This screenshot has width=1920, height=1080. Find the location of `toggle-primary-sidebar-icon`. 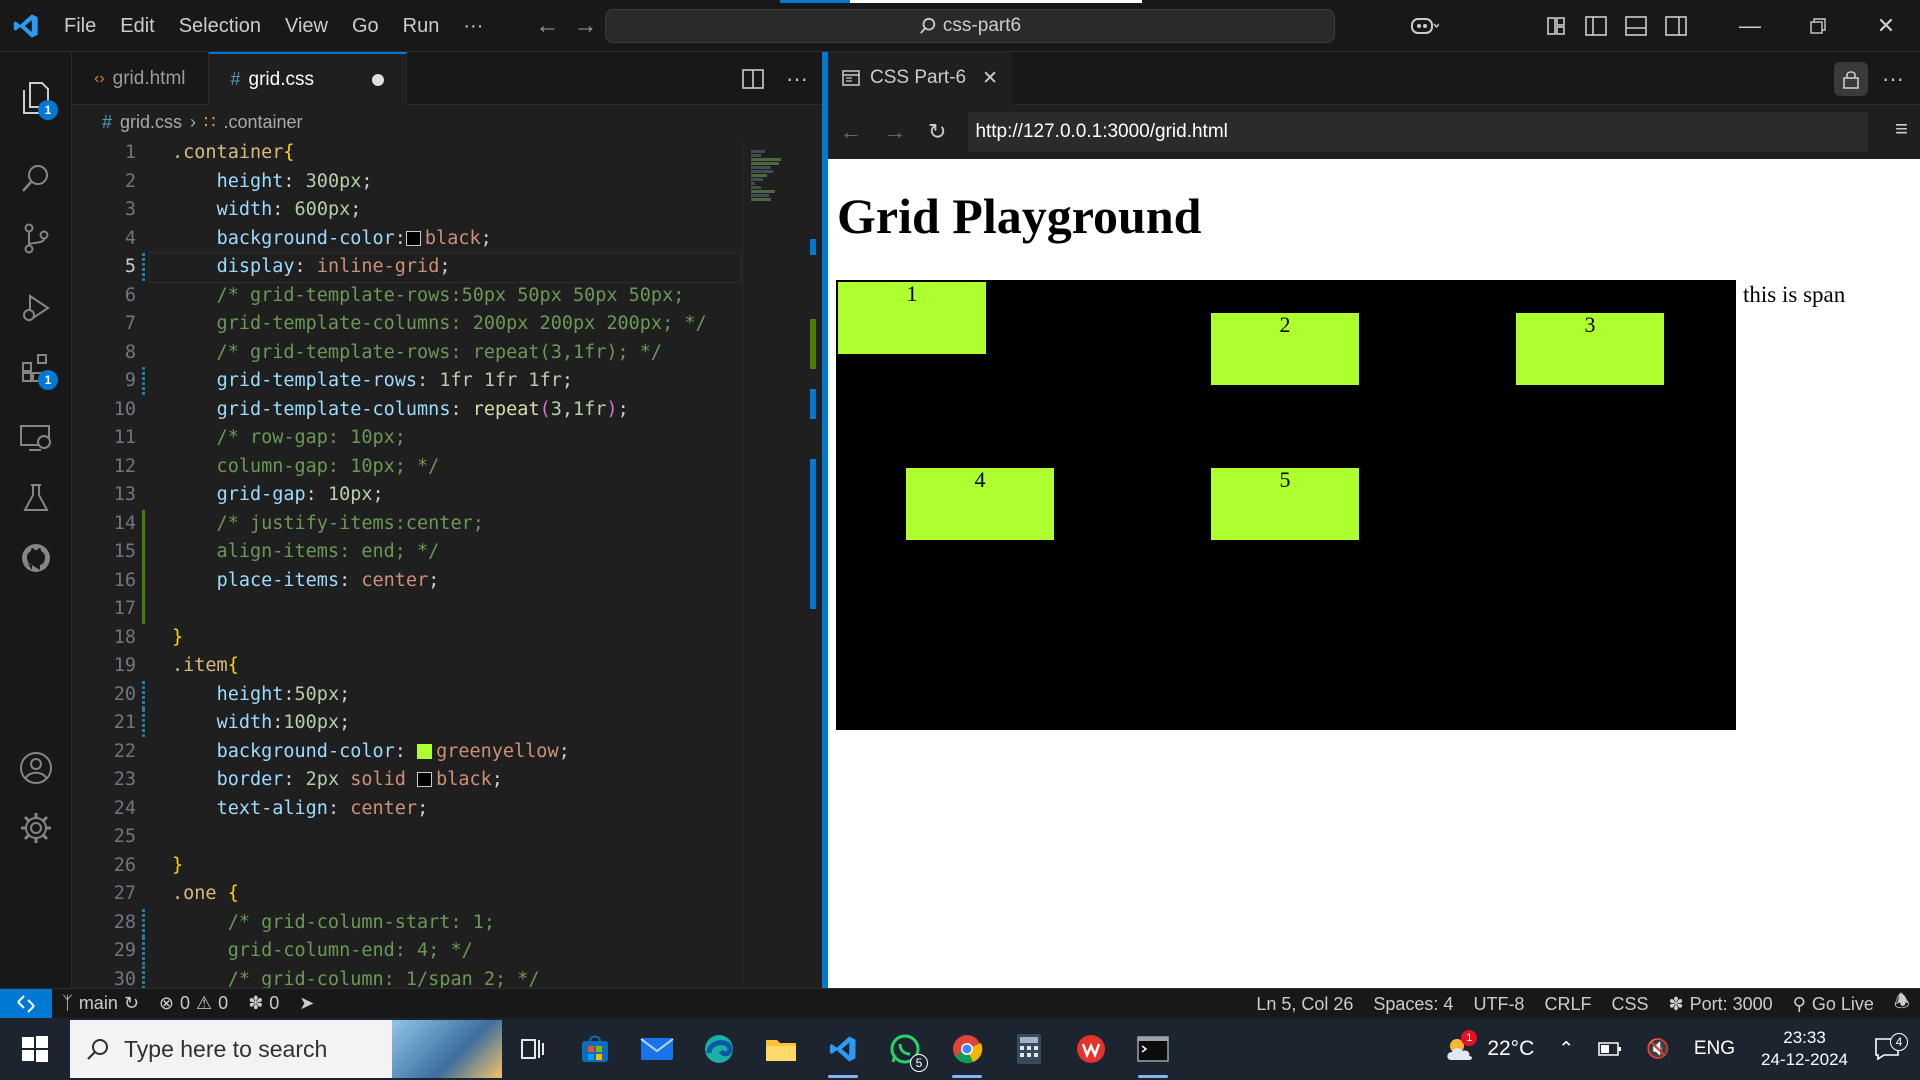

toggle-primary-sidebar-icon is located at coordinates (1596, 26).